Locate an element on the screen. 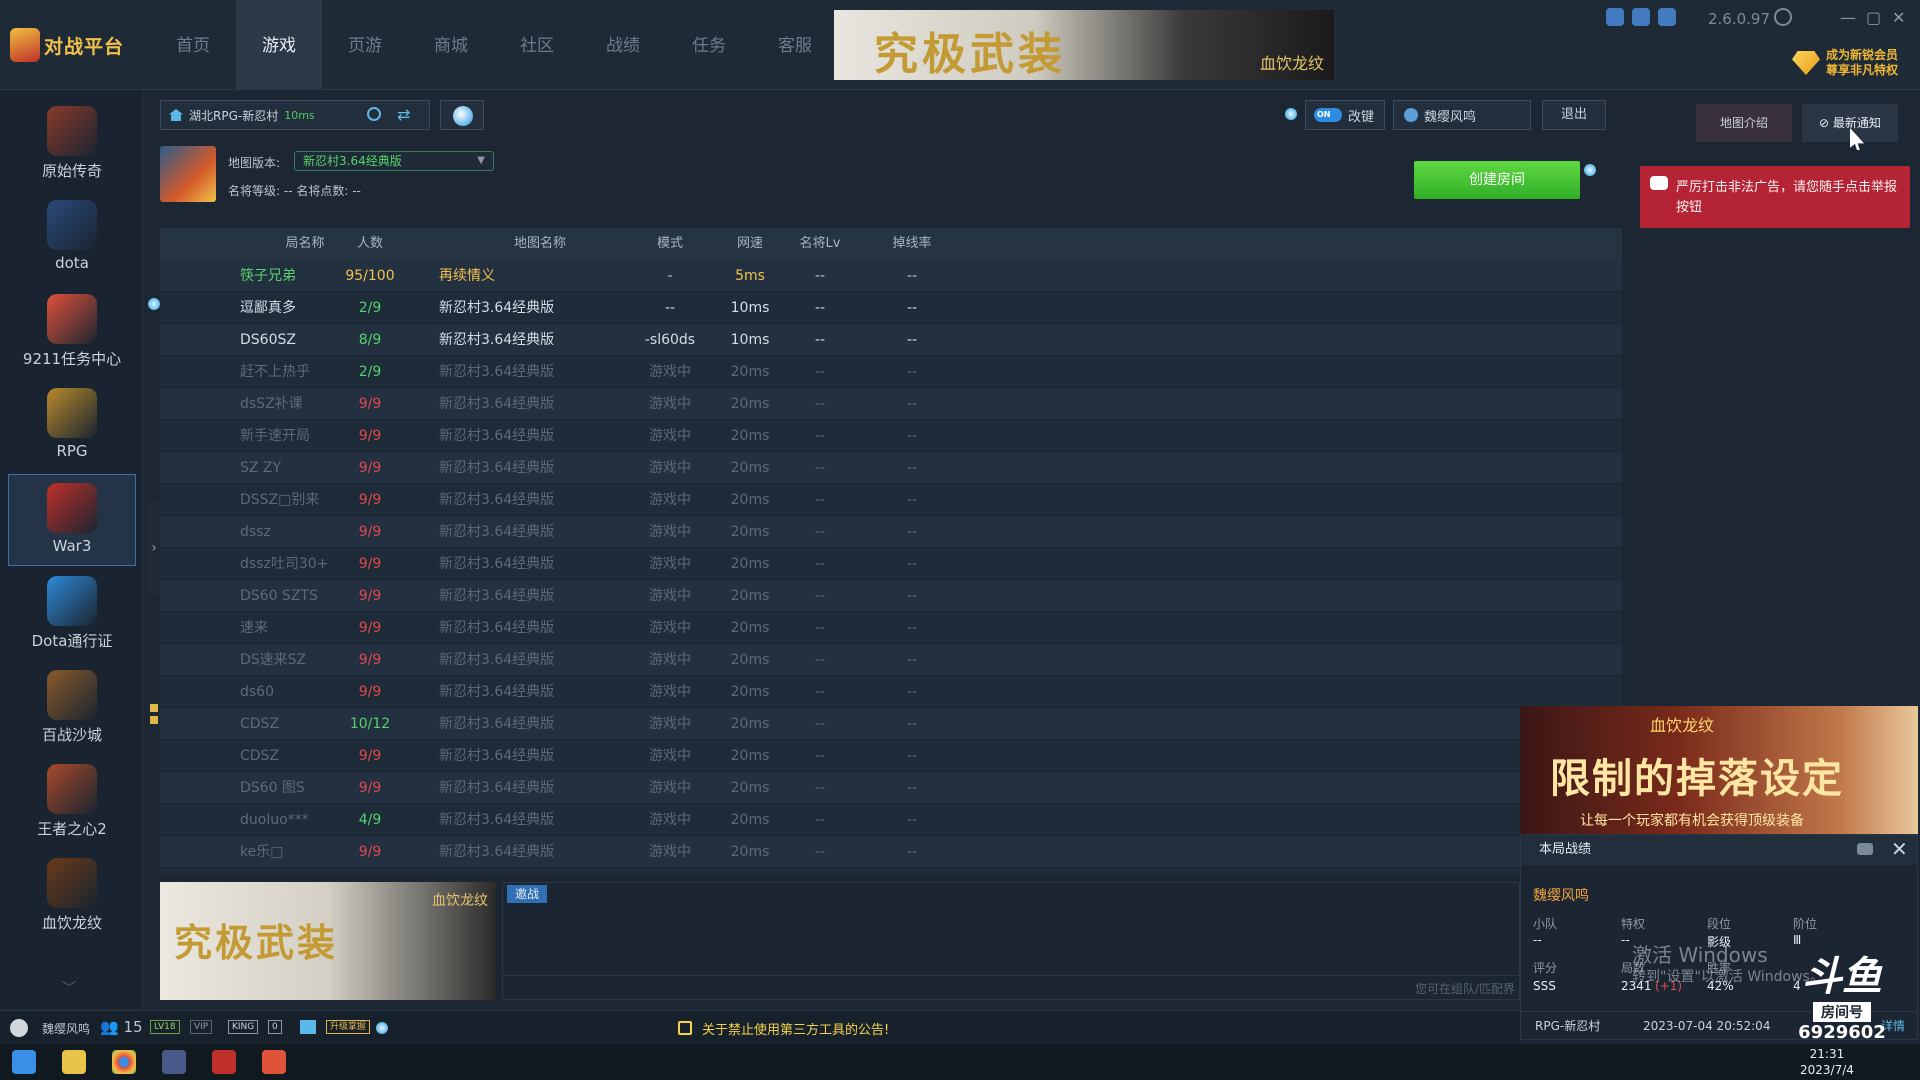 The height and width of the screenshot is (1080, 1920). sidebar-game-tile: 原始传奇 is located at coordinates (72, 144).